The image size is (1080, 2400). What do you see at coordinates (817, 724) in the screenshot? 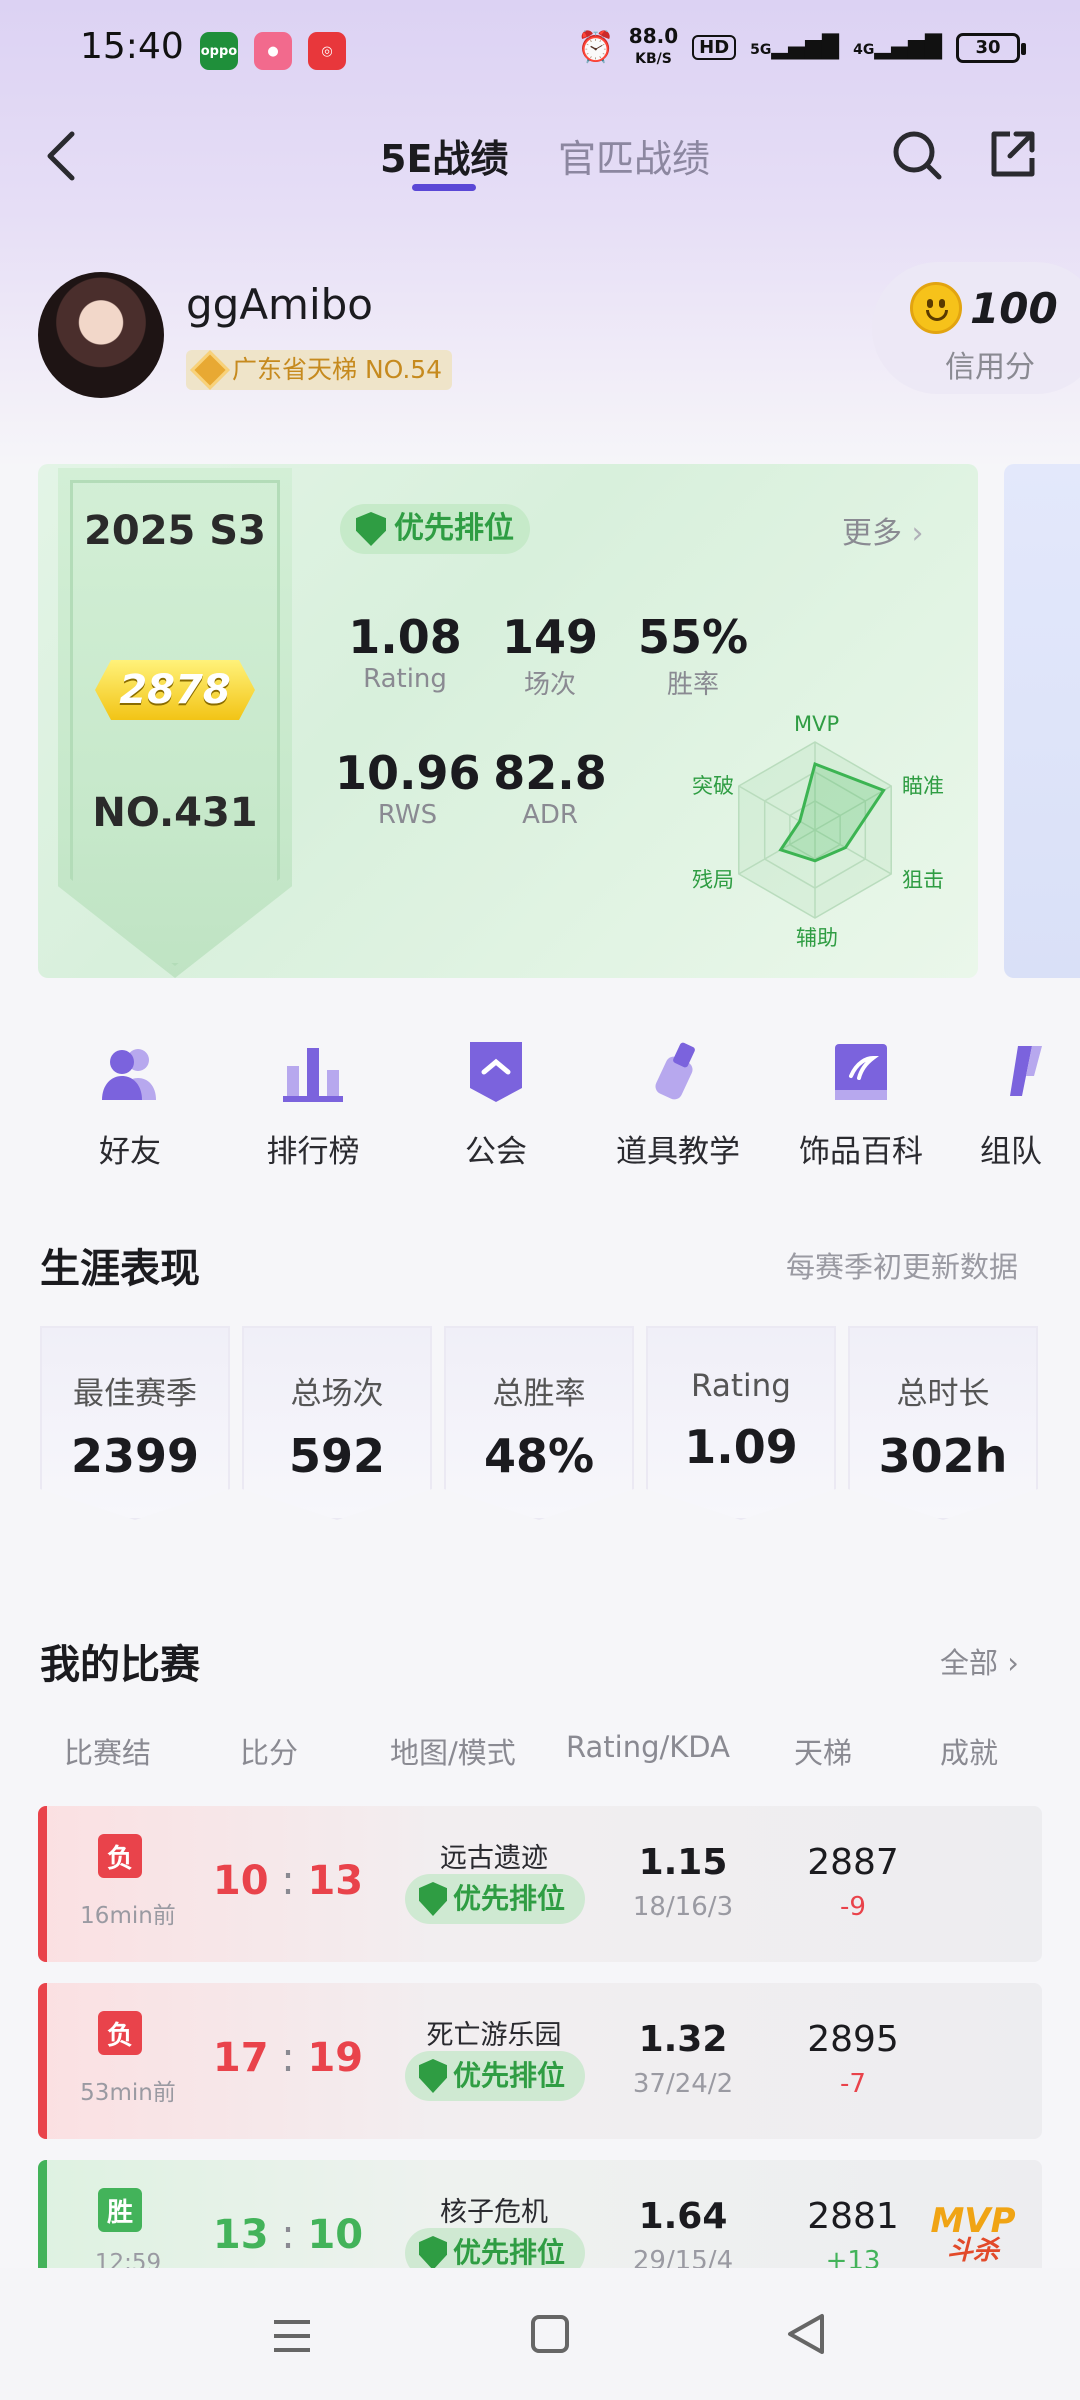
I see `radar-label-mvp: MVP` at bounding box center [817, 724].